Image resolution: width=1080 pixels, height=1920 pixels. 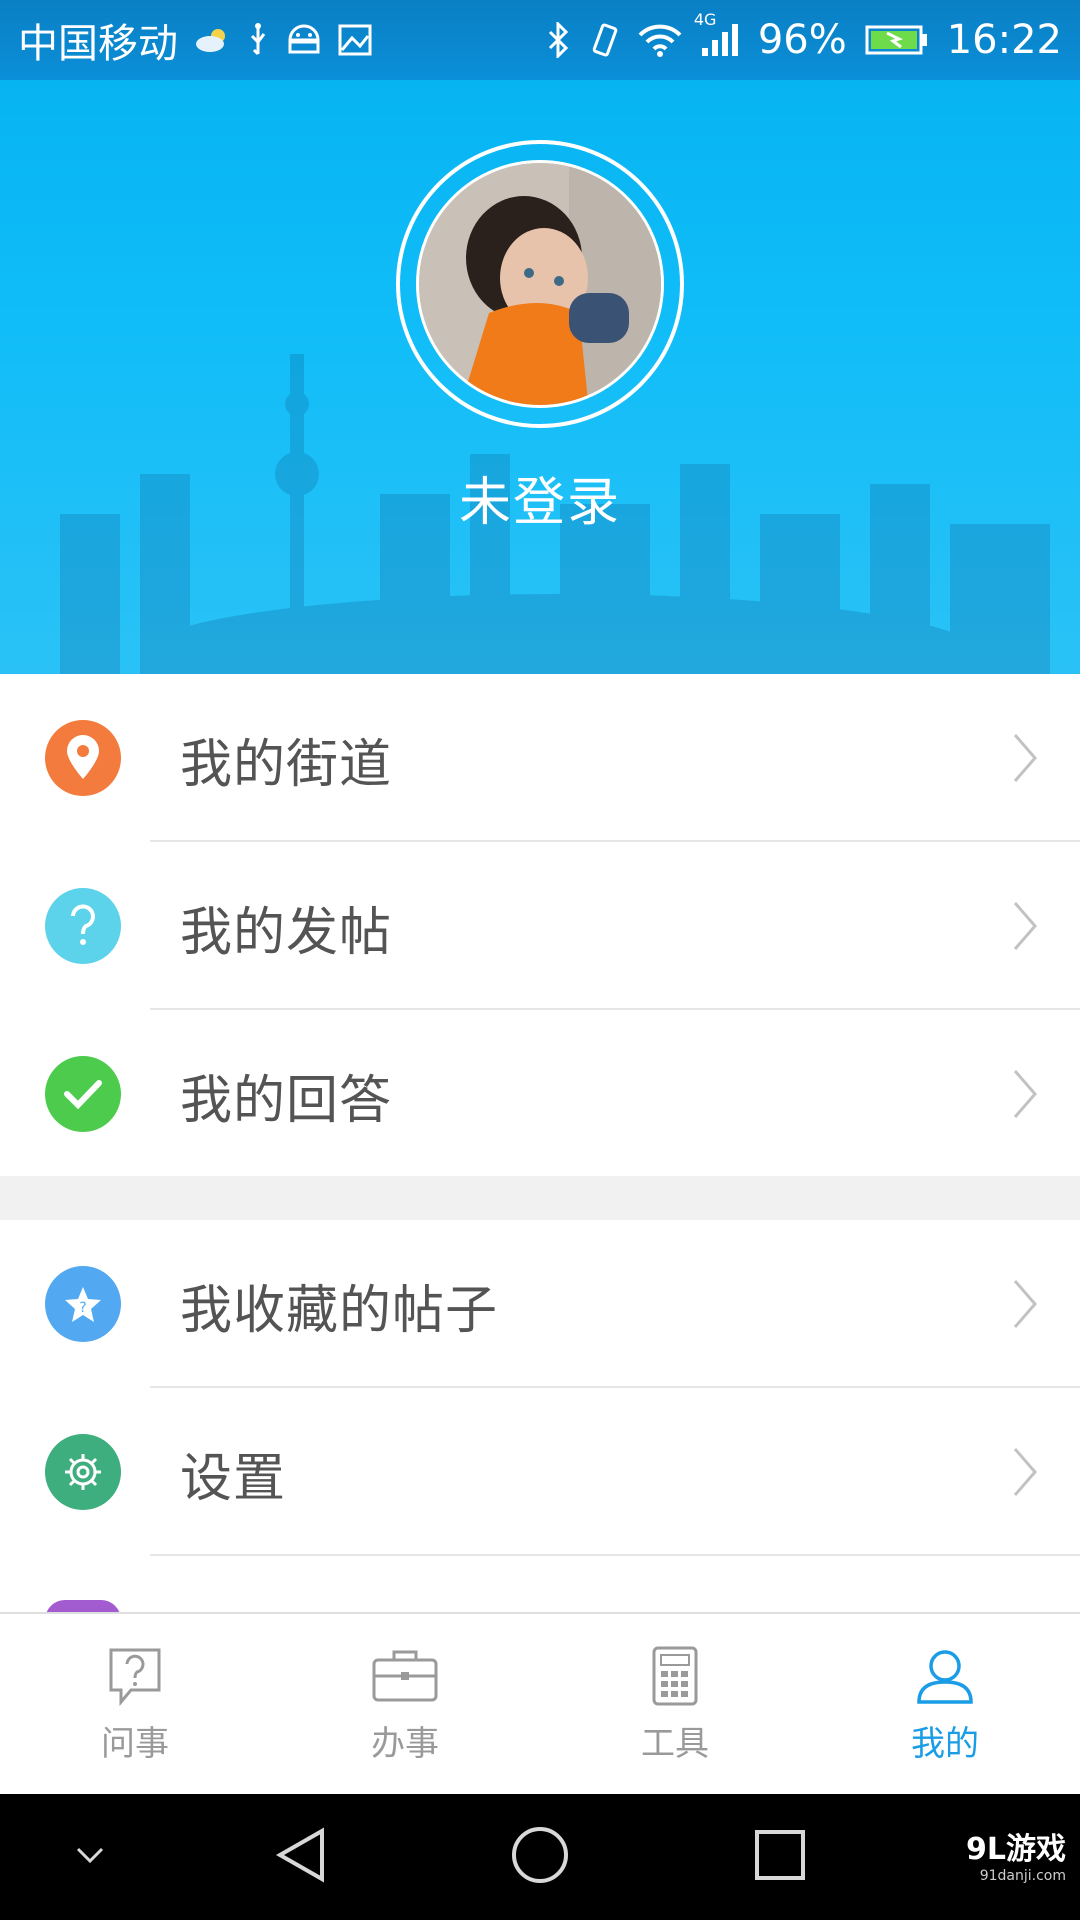 I want to click on bluetooth-icon, so click(x=559, y=40).